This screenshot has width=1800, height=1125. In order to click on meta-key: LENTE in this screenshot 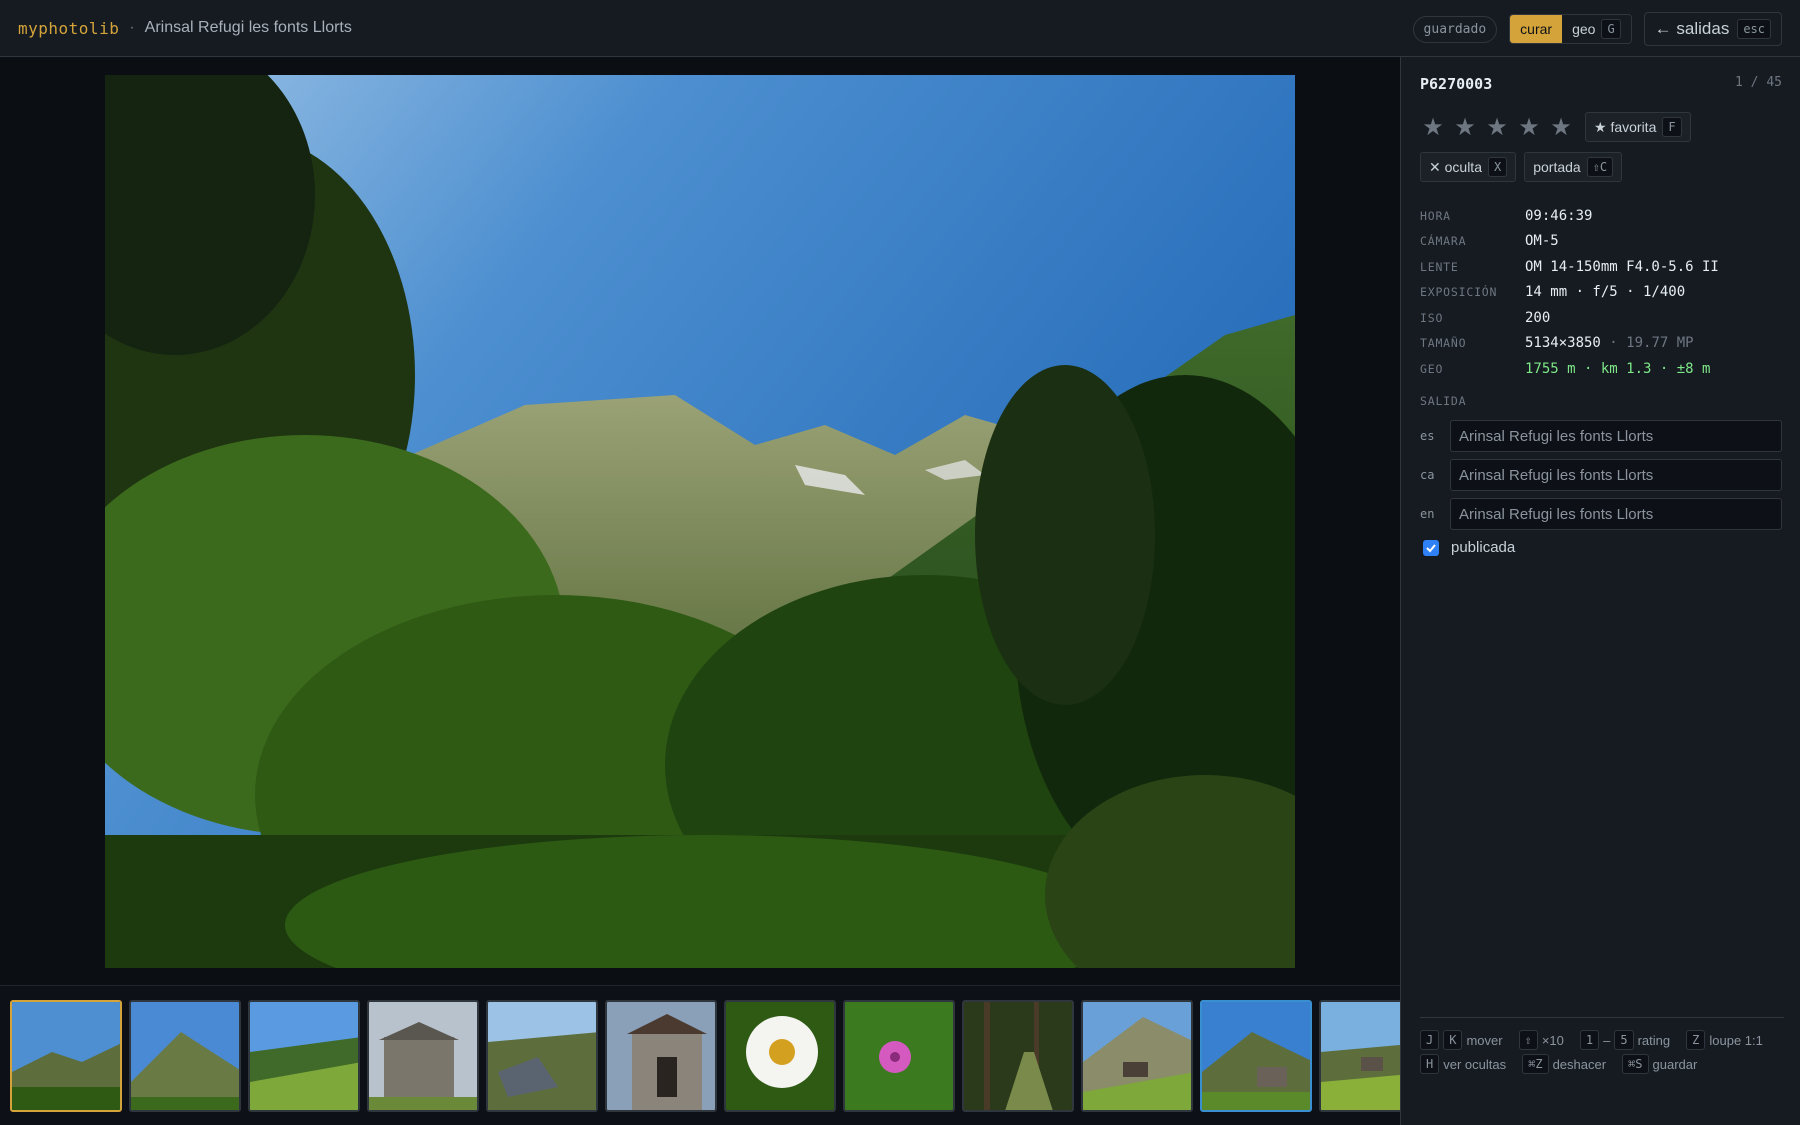, I will do `click(1439, 266)`.